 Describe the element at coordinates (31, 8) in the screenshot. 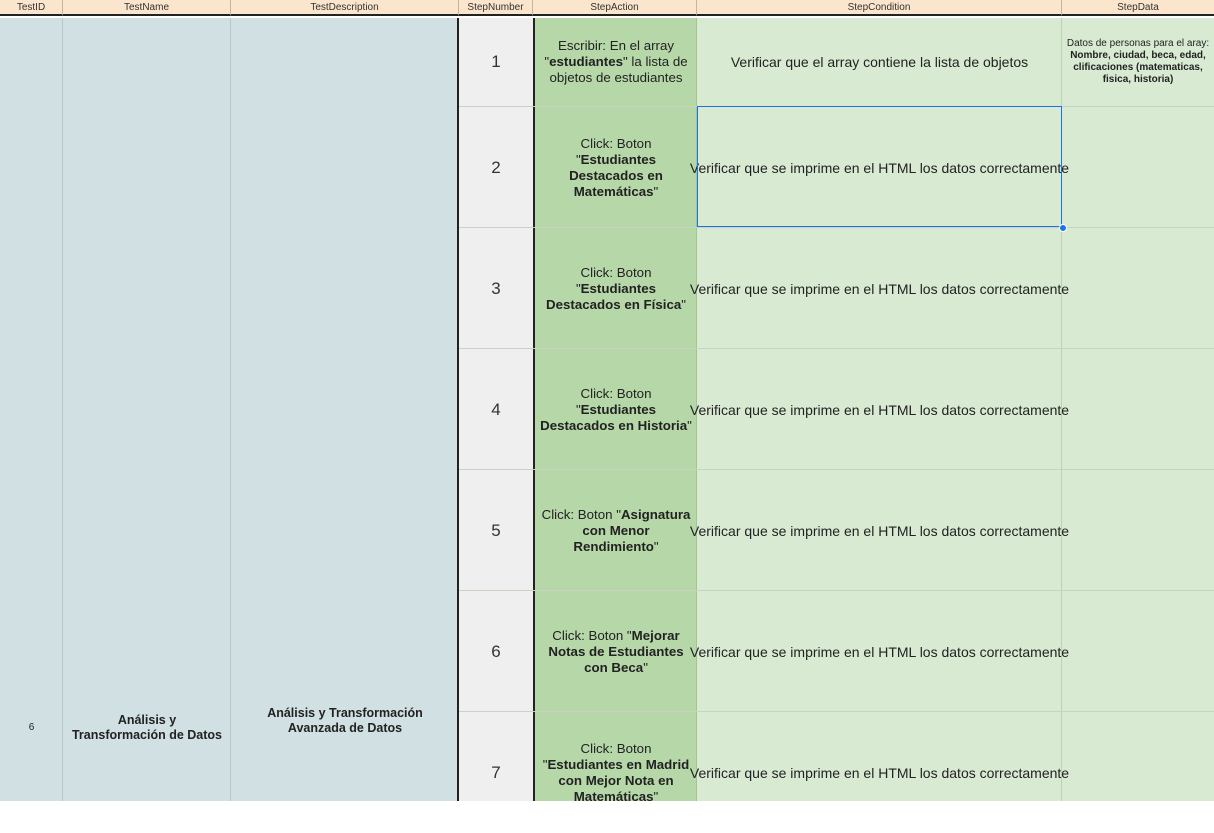

I see `header-testid: TestID` at that location.